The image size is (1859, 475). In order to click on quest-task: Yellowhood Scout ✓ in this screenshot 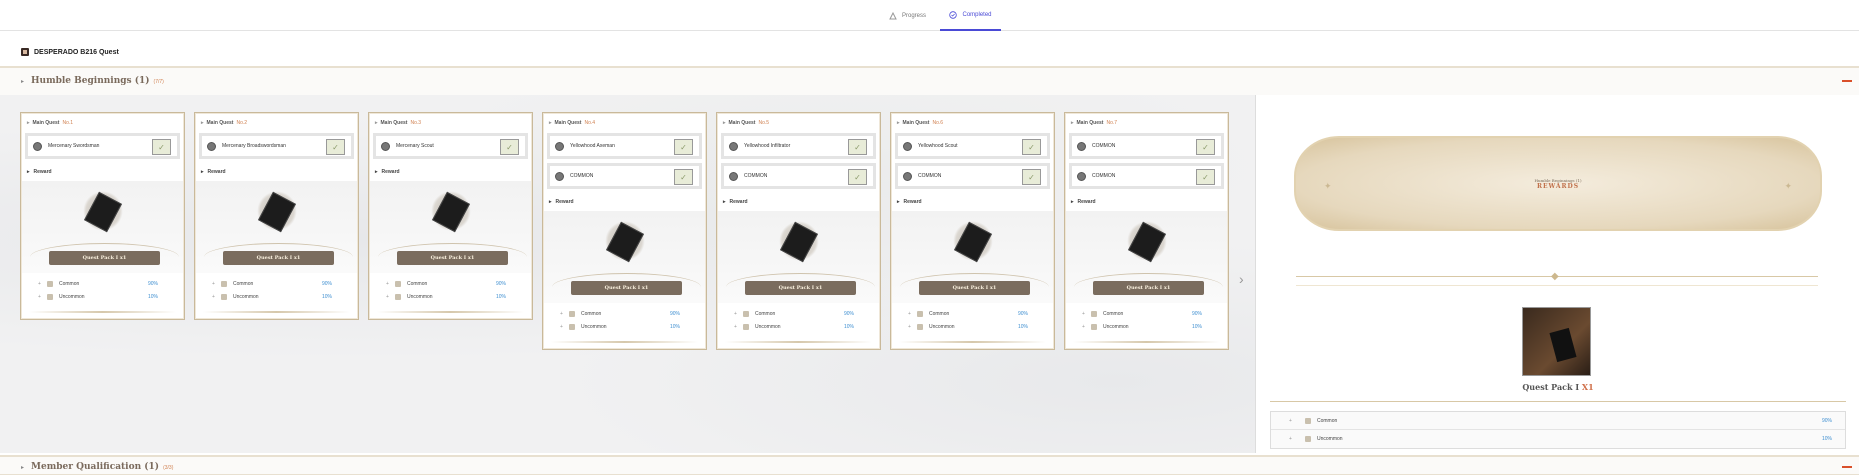, I will do `click(972, 146)`.